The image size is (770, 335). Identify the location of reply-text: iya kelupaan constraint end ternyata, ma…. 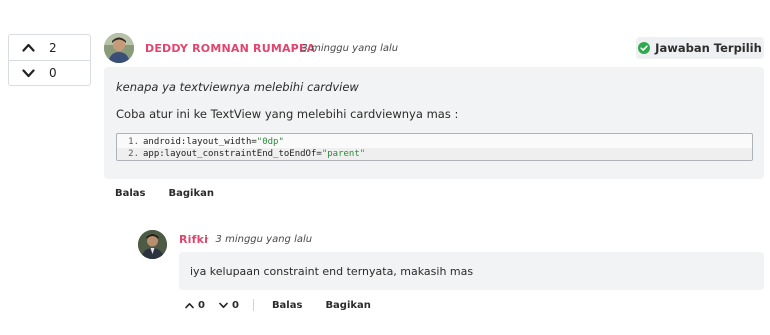
(332, 271).